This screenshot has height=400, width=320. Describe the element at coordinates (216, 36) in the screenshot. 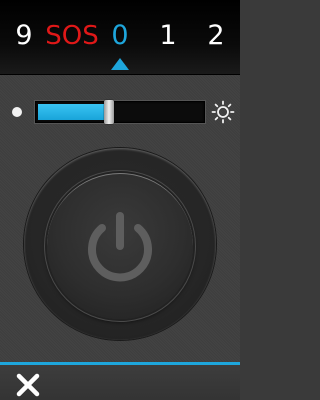

I see `mode-item-2: 2` at that location.